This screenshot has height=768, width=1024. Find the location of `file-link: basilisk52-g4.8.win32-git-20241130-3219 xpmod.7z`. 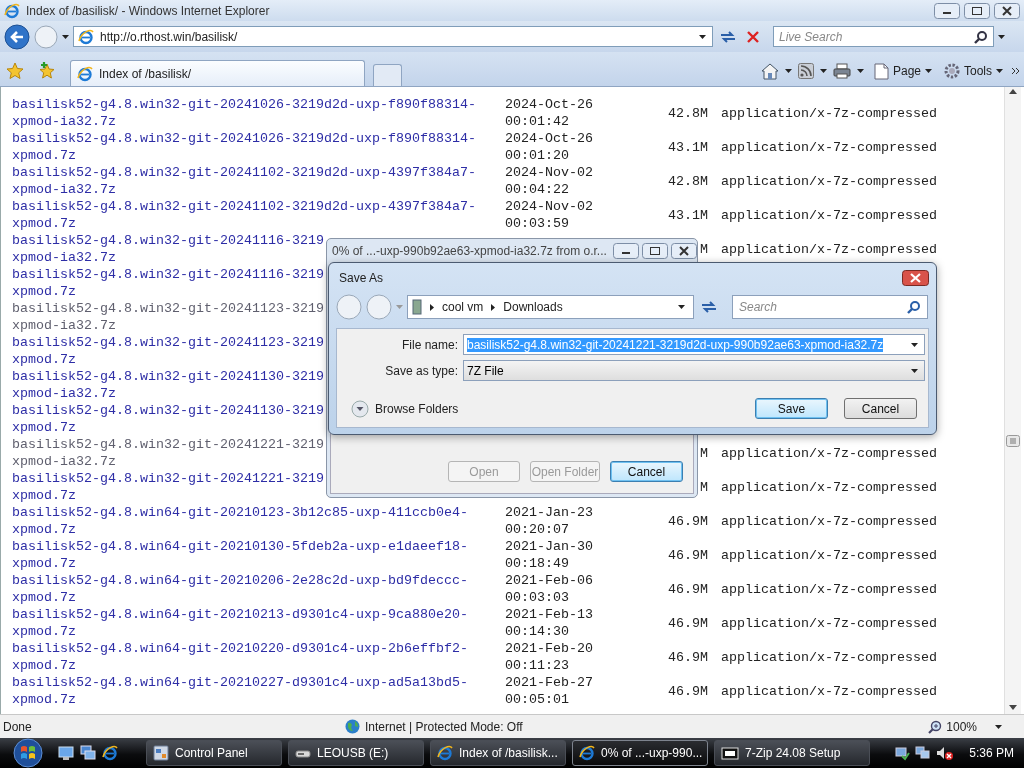

file-link: basilisk52-g4.8.win32-git-20241130-3219 xpmod.7z is located at coordinates (168, 419).